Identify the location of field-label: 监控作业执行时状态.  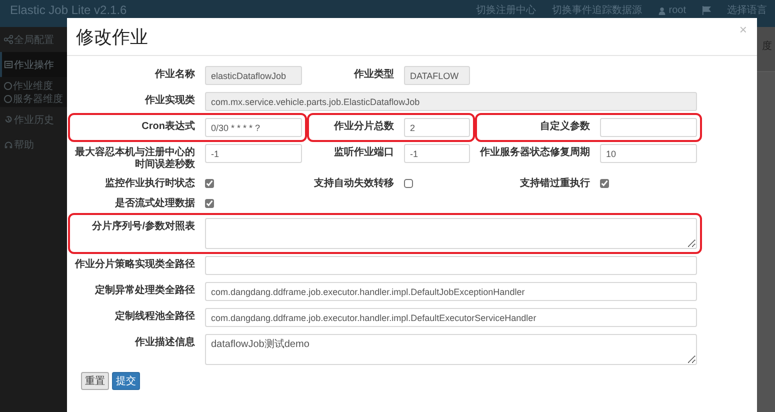
(149, 184).